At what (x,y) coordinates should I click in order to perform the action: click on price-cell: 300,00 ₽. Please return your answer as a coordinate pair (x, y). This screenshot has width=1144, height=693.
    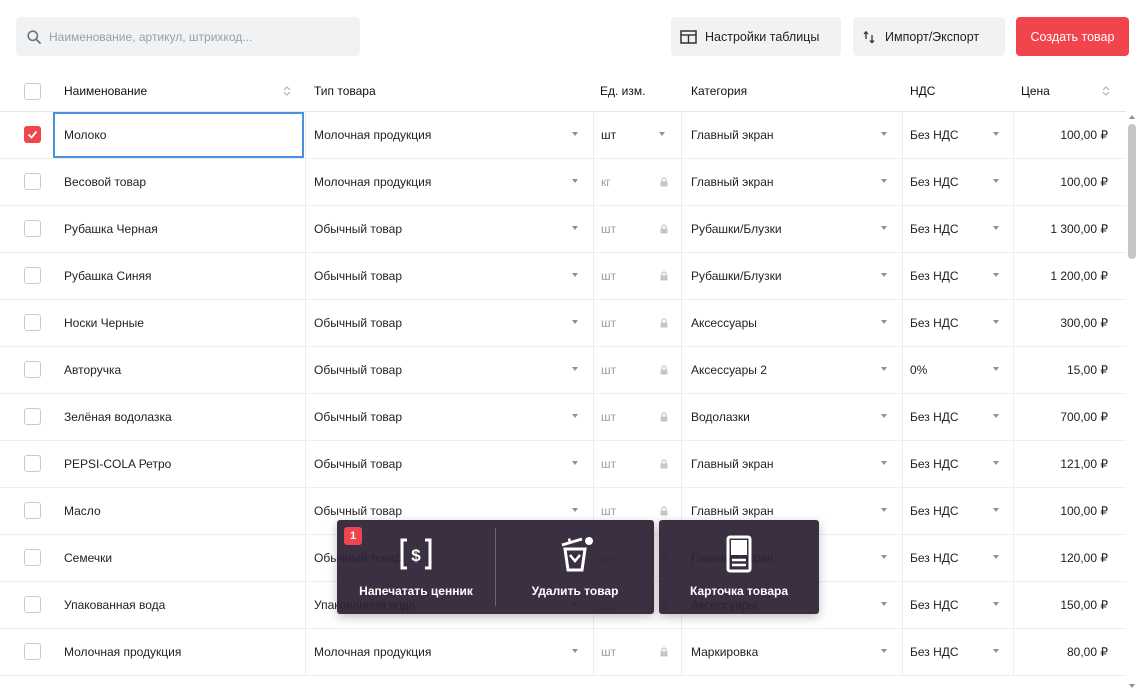
    Looking at the image, I should click on (1061, 323).